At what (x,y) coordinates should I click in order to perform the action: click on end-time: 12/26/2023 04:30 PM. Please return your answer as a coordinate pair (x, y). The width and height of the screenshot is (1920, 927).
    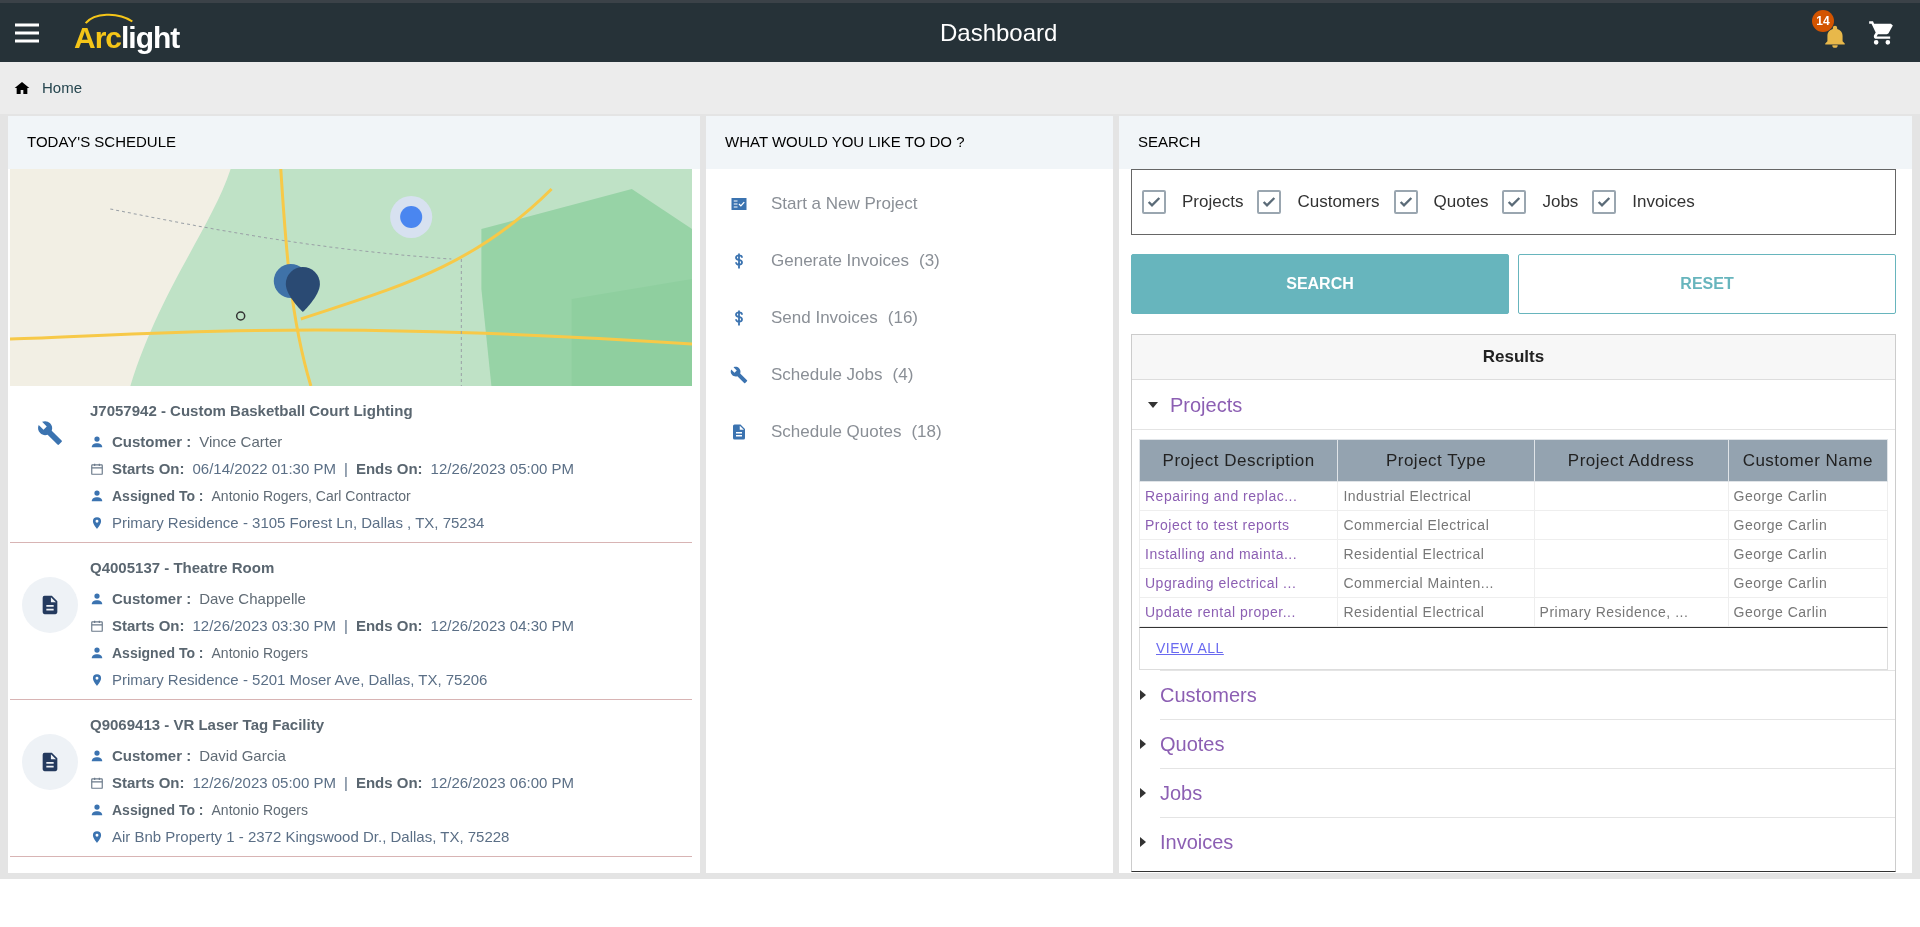
    Looking at the image, I should click on (502, 626).